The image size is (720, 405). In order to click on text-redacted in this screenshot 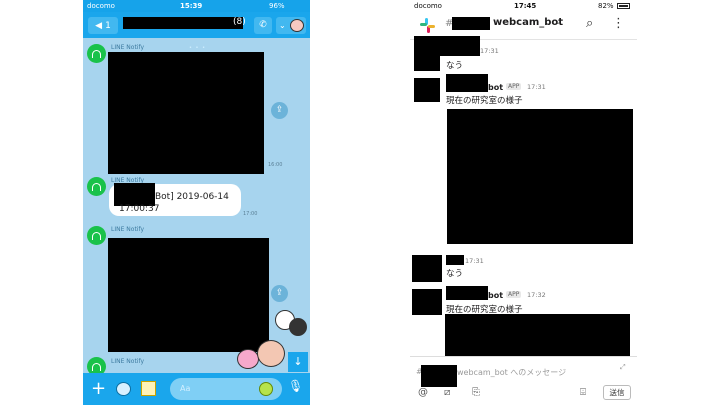, I will do `click(134, 194)`.